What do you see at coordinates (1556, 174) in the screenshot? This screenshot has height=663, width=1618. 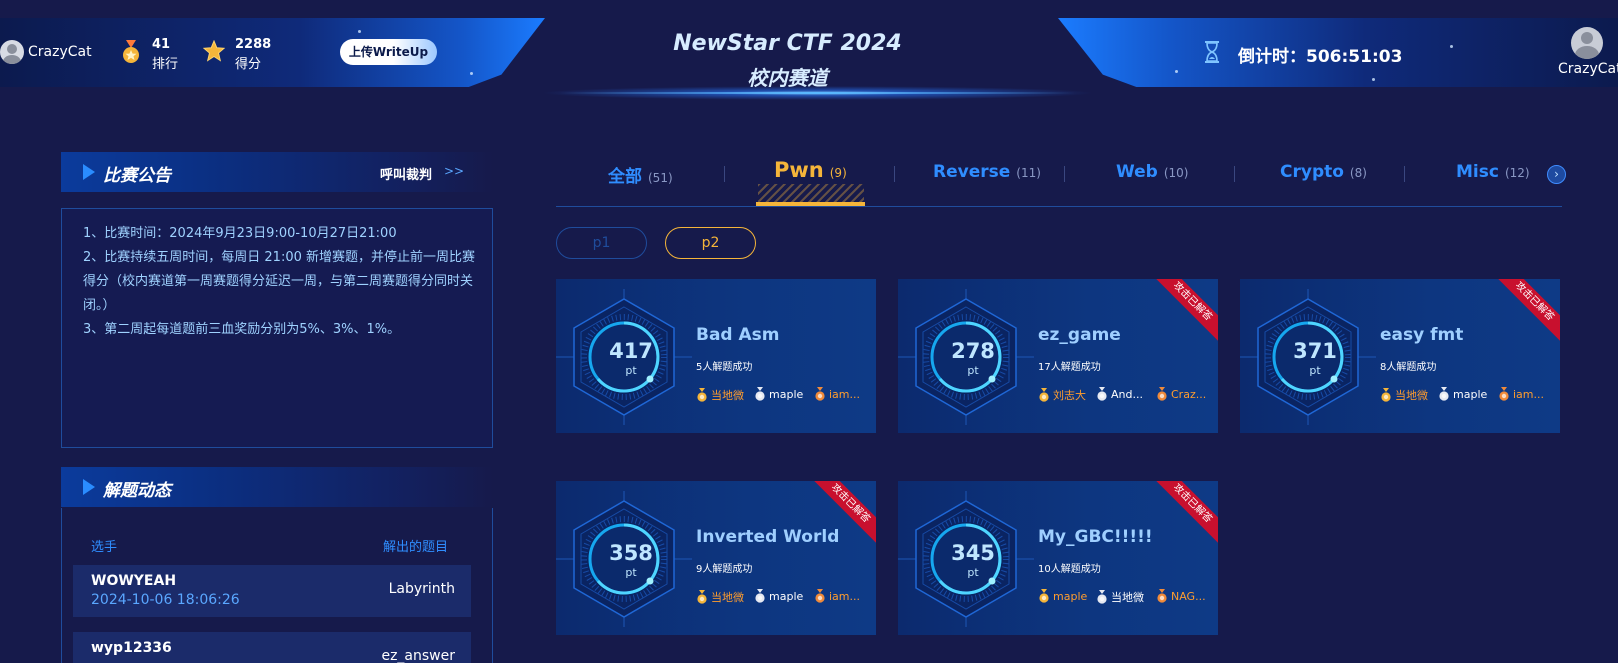 I see `chevron-right-icon: ›` at bounding box center [1556, 174].